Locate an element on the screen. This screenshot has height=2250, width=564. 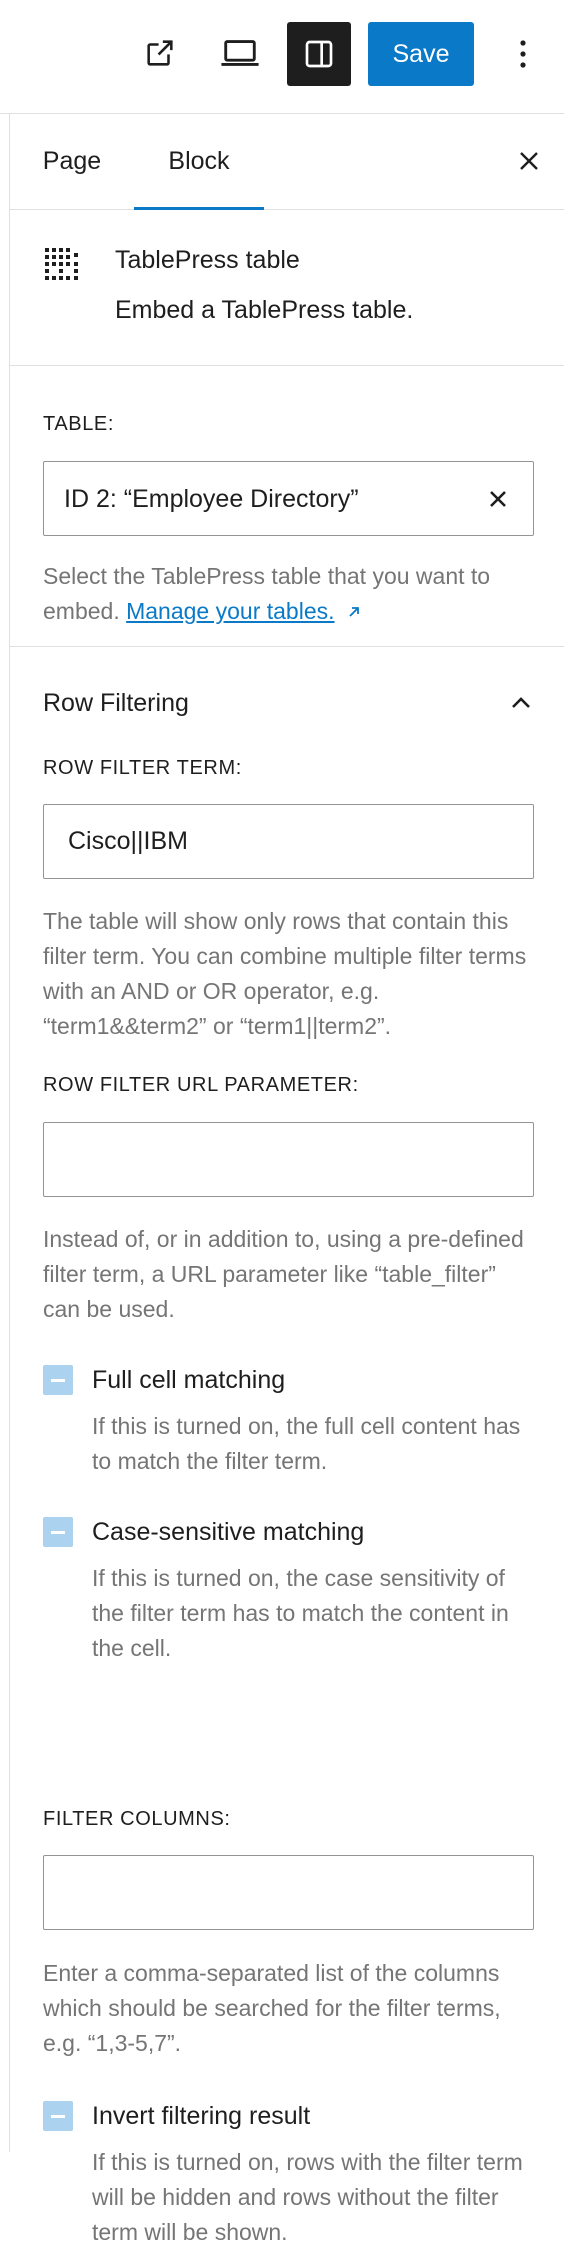
preview-device-button is located at coordinates (240, 53).